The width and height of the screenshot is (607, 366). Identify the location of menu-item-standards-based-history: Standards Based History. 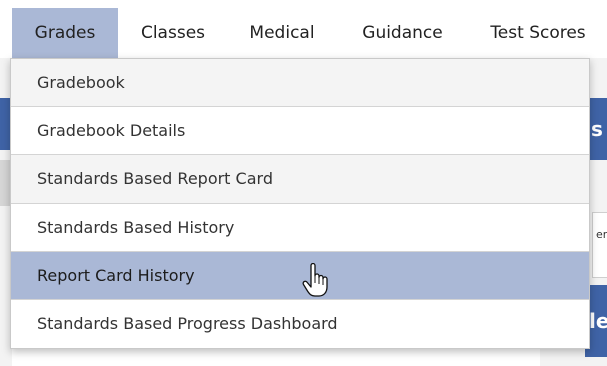
(300, 227).